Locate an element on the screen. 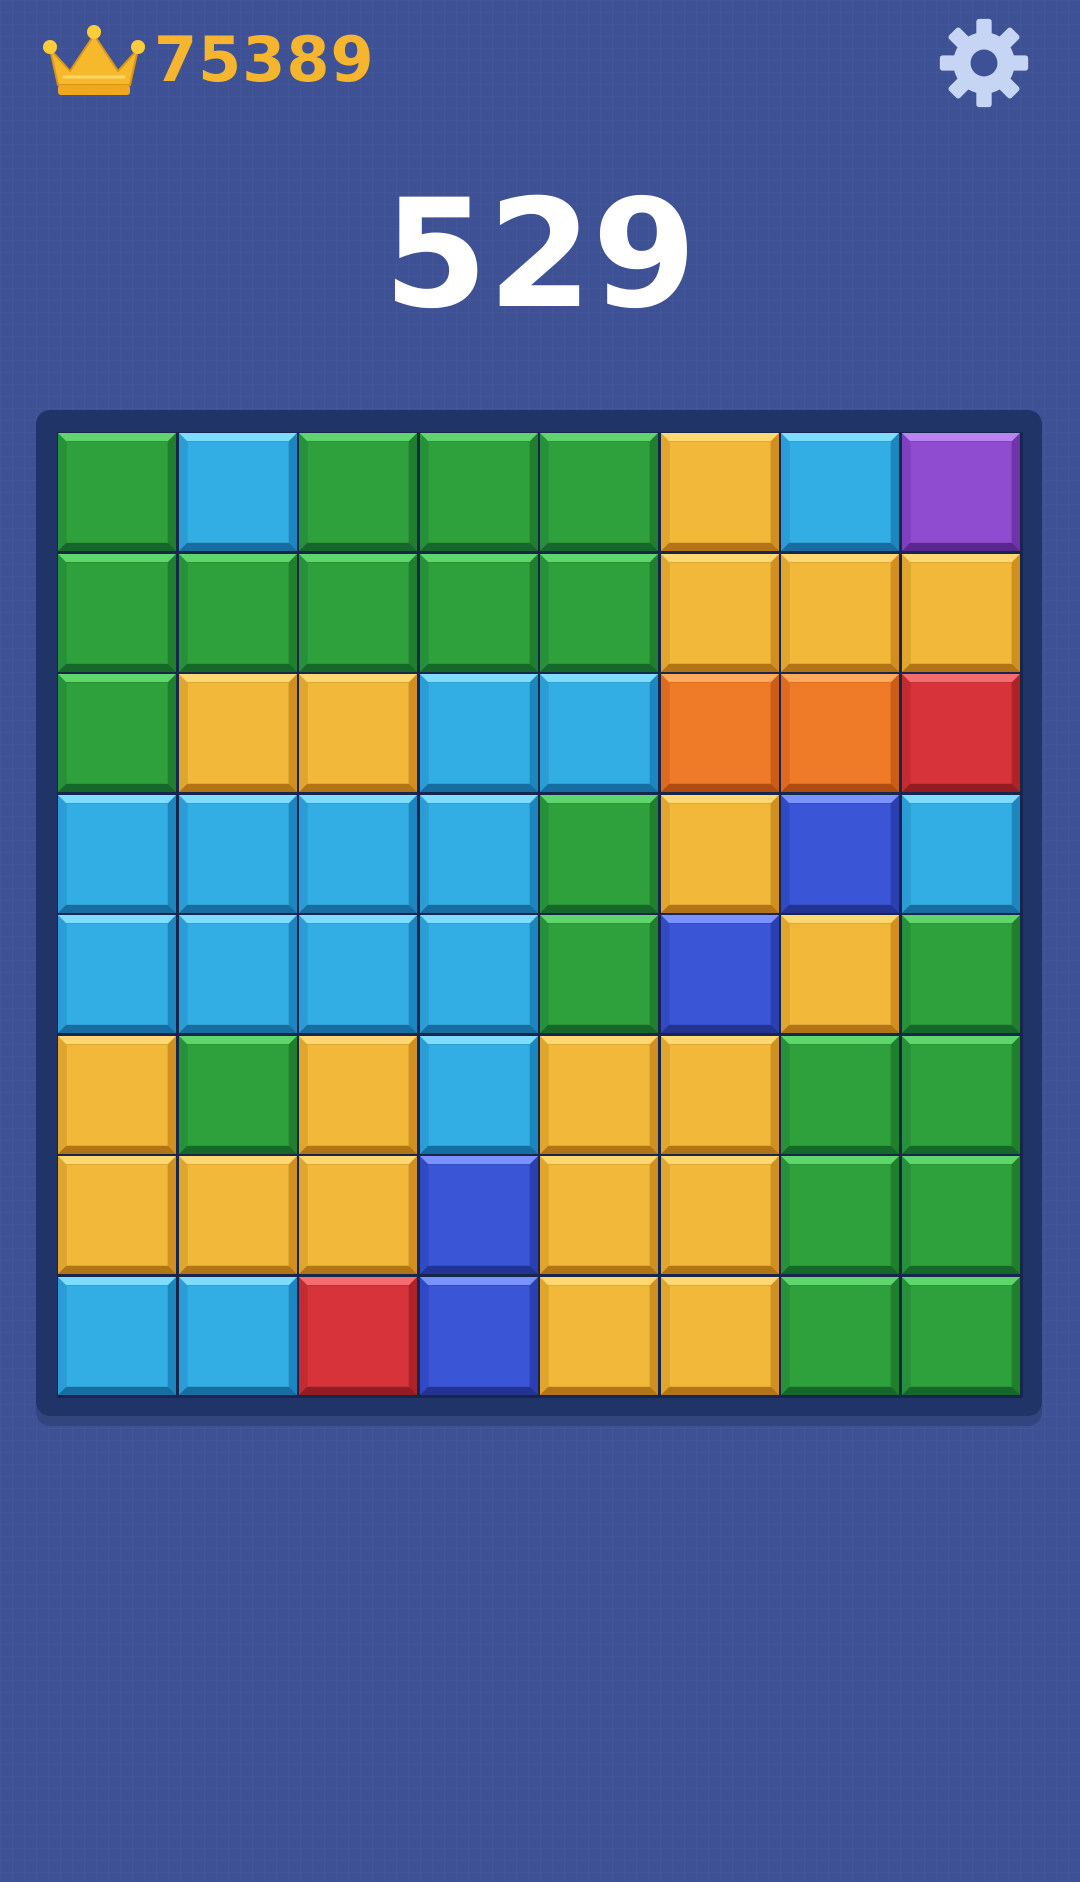 This screenshot has width=1080, height=1882. crown-icon is located at coordinates (94, 60).